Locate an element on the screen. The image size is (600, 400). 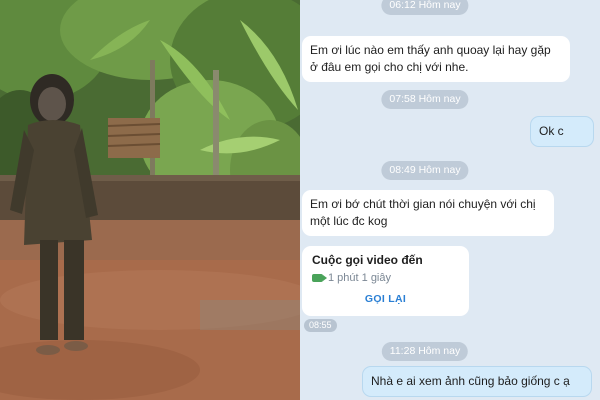
call-duration: 1 phút 1 giây is located at coordinates (359, 278).